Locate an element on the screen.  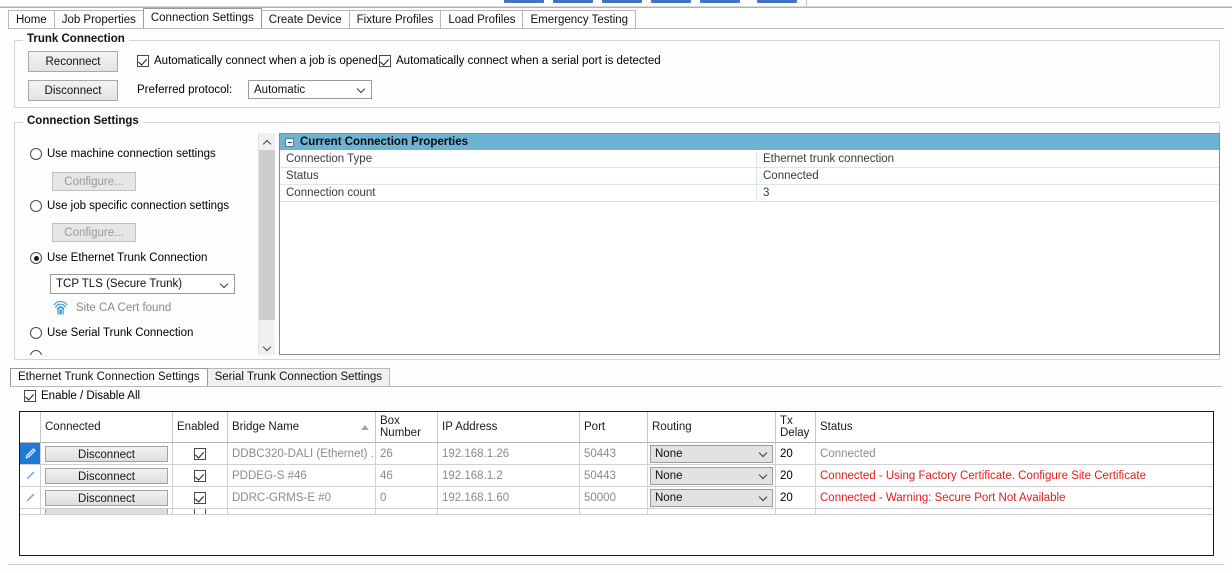
status-cell is located at coordinates (1004, 511).